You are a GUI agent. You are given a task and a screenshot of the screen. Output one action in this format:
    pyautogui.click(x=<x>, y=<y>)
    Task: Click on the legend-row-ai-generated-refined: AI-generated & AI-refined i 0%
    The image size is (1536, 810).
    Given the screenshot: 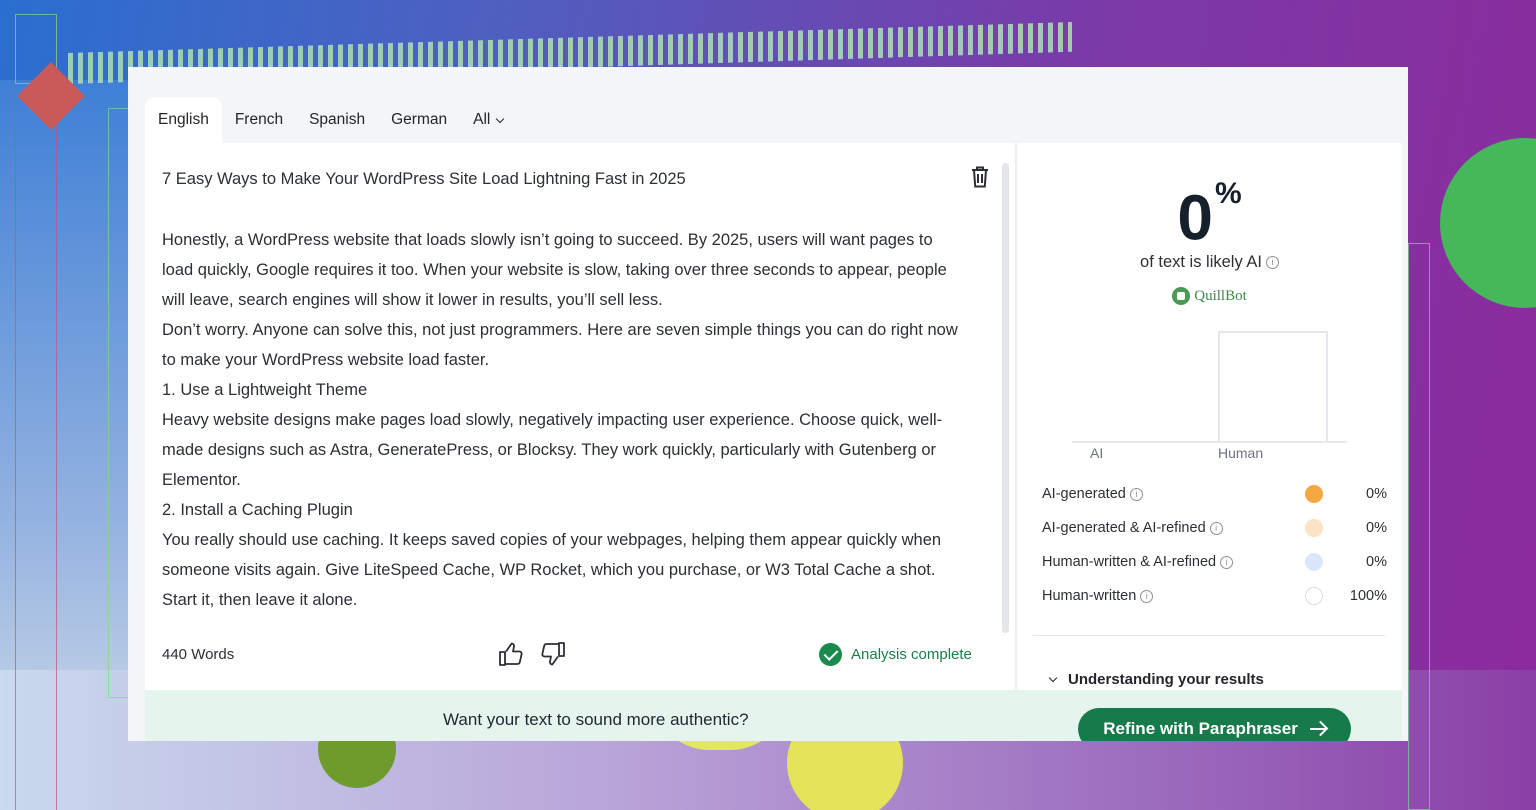 What is the action you would take?
    pyautogui.click(x=1214, y=528)
    